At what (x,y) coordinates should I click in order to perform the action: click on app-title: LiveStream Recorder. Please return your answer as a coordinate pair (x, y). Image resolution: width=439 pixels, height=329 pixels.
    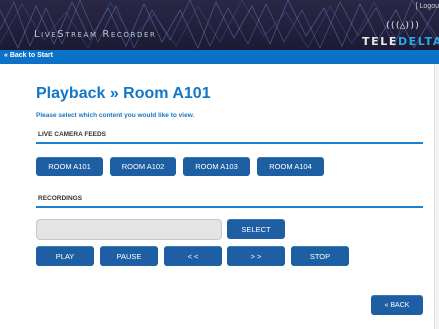
    Looking at the image, I should click on (95, 34).